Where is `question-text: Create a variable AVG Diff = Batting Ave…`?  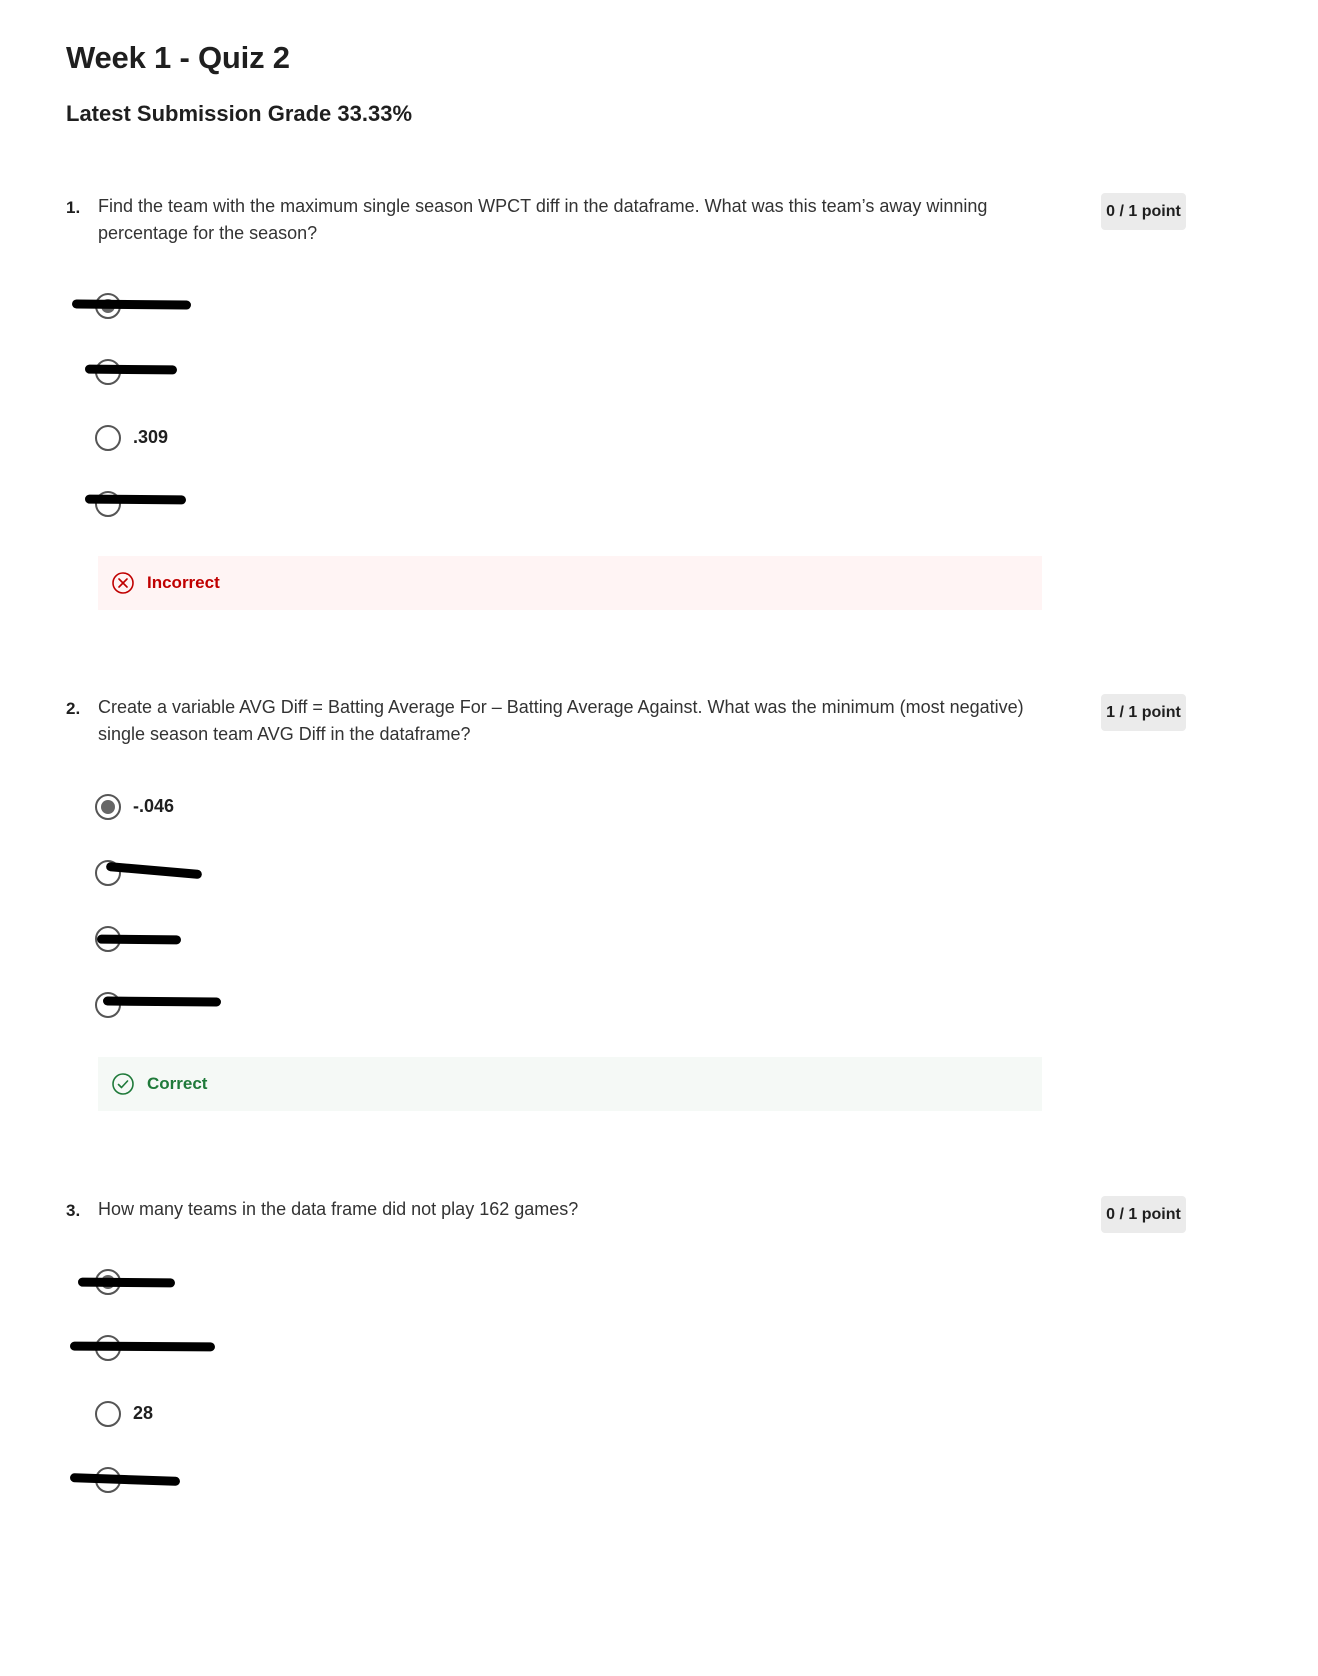 question-text: Create a variable AVG Diff = Batting Ave… is located at coordinates (561, 720).